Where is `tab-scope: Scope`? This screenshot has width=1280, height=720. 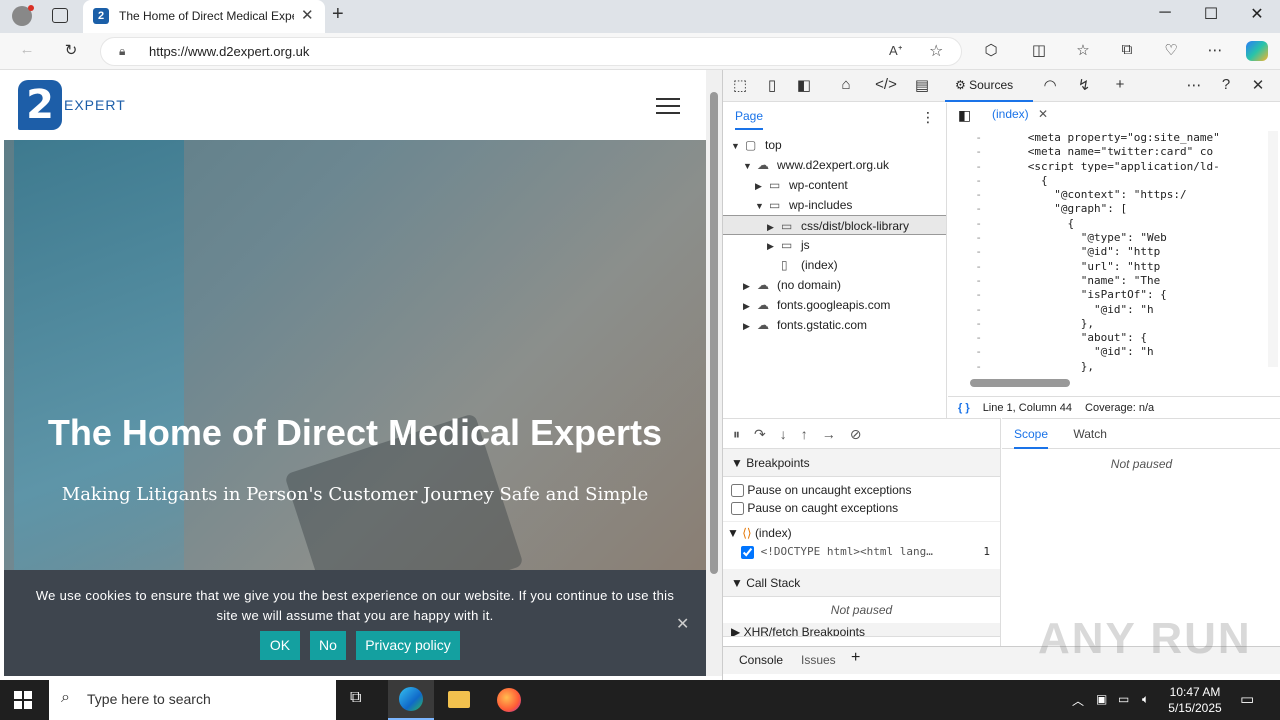 tab-scope: Scope is located at coordinates (1031, 438).